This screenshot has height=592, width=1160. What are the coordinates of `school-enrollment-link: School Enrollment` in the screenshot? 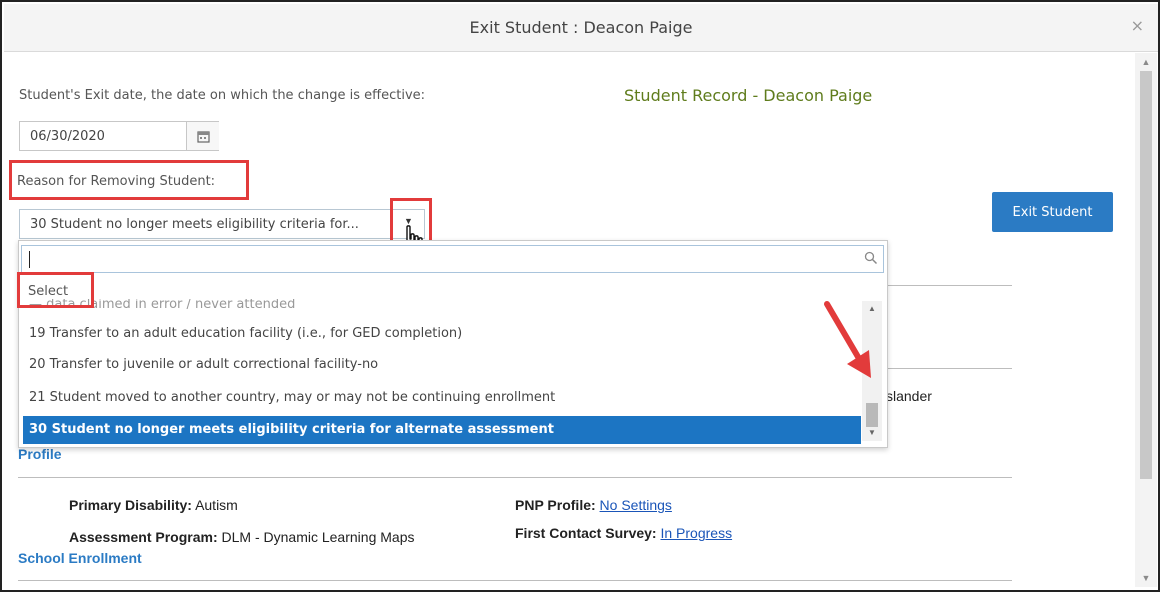 It's located at (80, 558).